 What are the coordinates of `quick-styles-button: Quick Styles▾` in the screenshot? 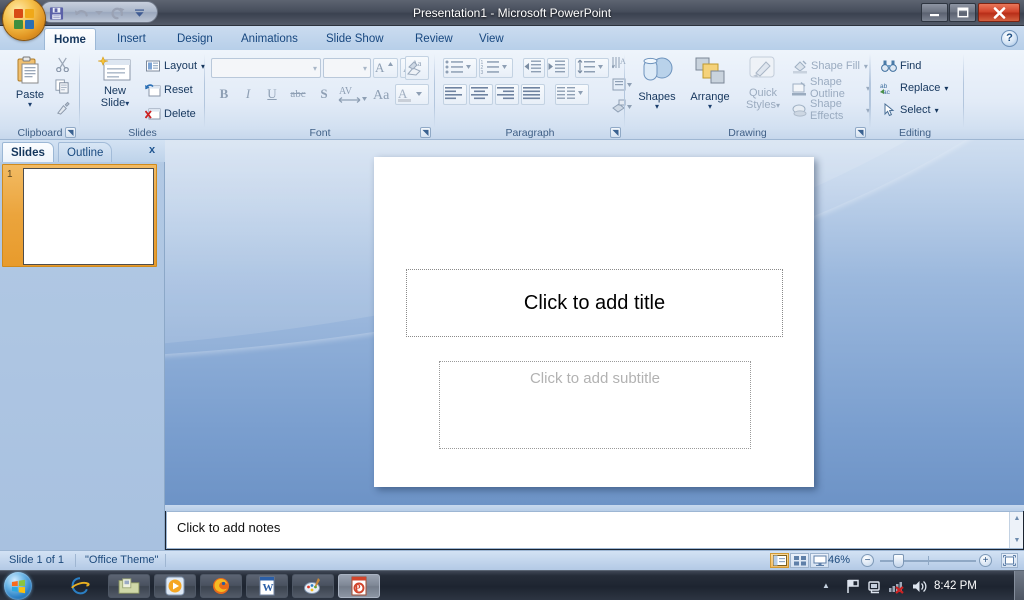 It's located at (763, 83).